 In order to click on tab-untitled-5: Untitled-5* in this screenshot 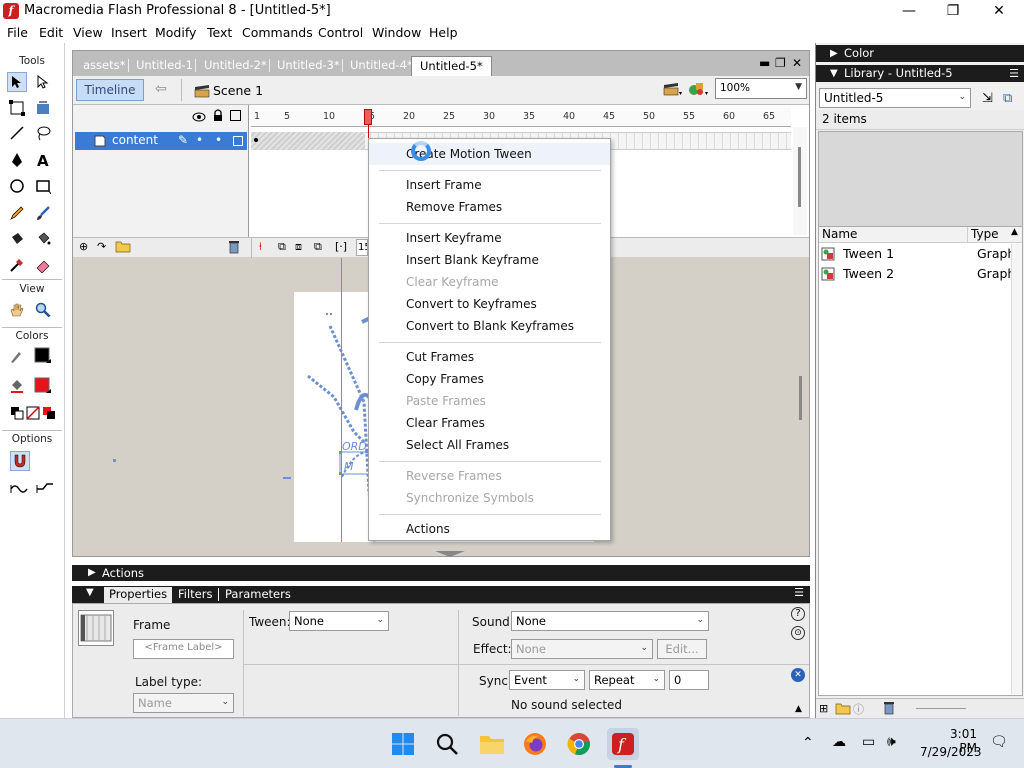, I will do `click(451, 66)`.